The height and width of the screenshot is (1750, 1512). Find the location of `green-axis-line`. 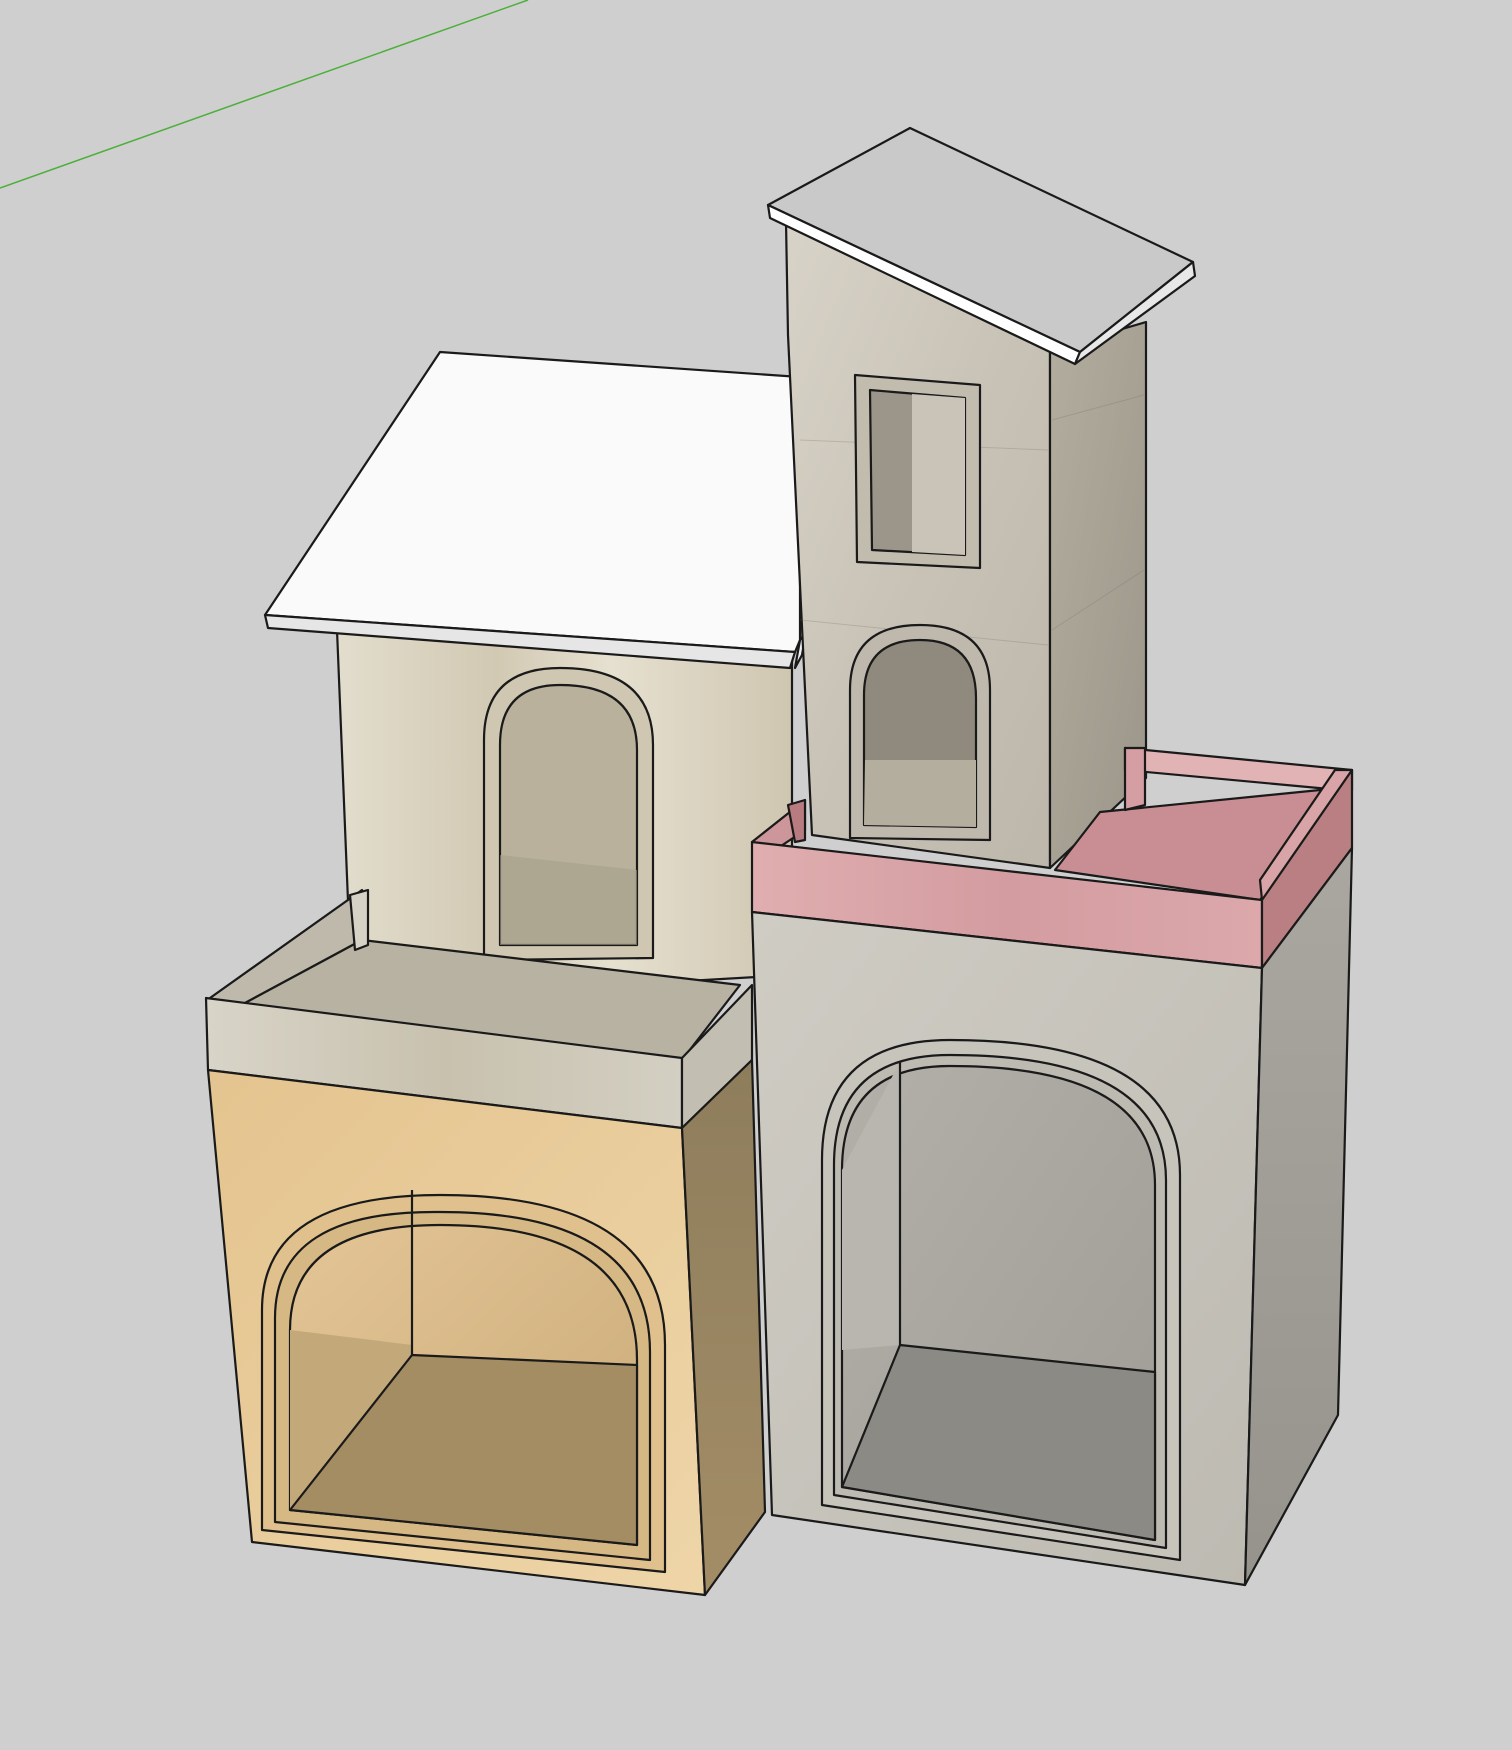

green-axis-line is located at coordinates (264, 94).